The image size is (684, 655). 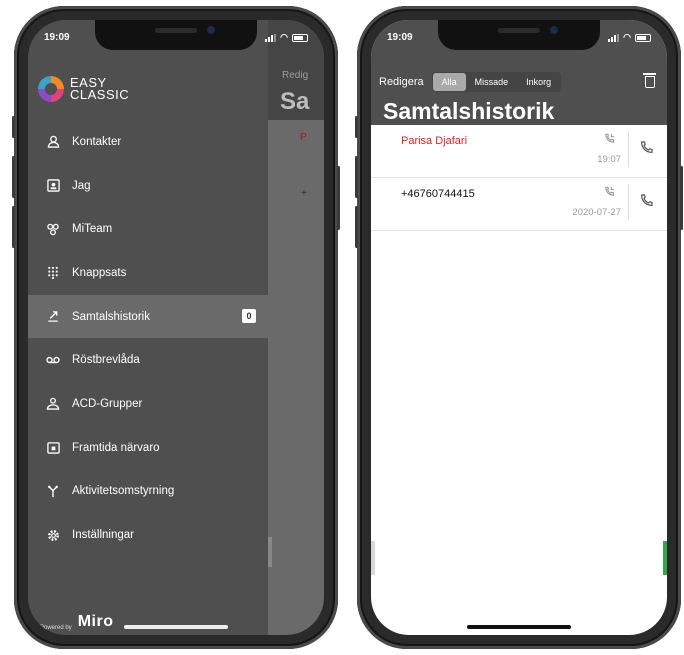 I want to click on behind-name: P, so click(x=303, y=137).